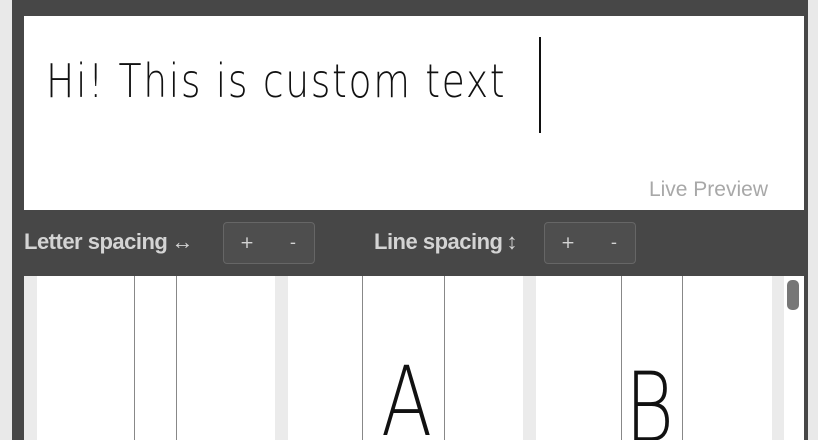  I want to click on line-spacing-minus-button: -, so click(614, 243).